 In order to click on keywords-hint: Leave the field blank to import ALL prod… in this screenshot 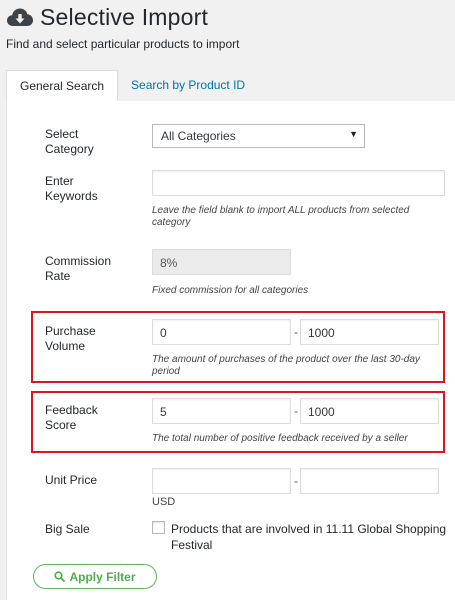, I will do `click(281, 216)`.